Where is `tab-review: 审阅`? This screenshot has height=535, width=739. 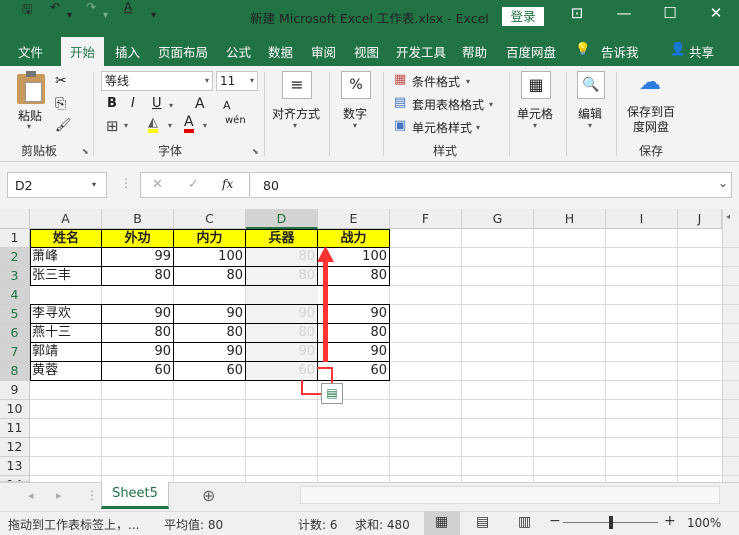 tab-review: 审阅 is located at coordinates (323, 51).